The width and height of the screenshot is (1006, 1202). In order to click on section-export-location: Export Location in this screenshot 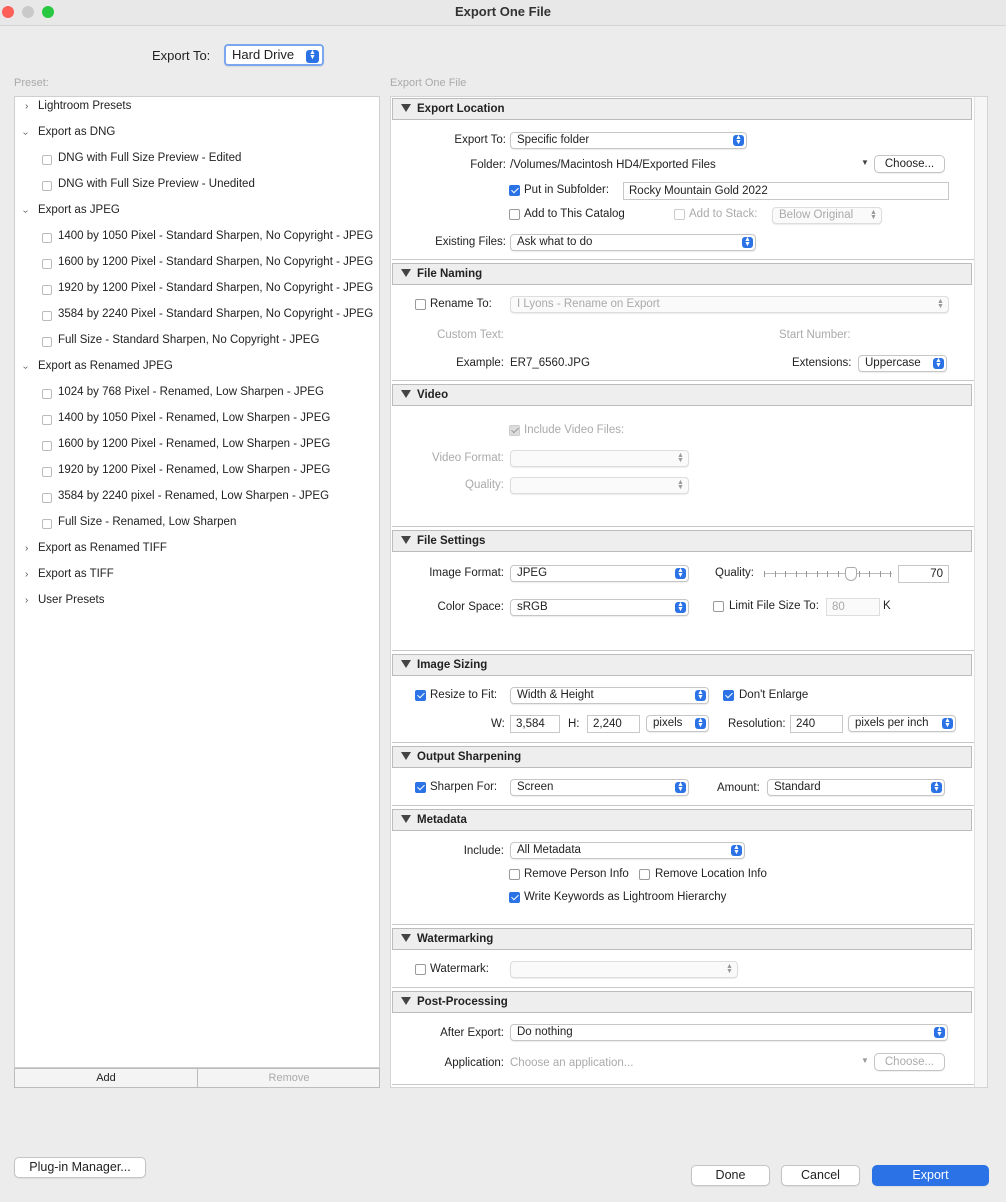, I will do `click(682, 109)`.